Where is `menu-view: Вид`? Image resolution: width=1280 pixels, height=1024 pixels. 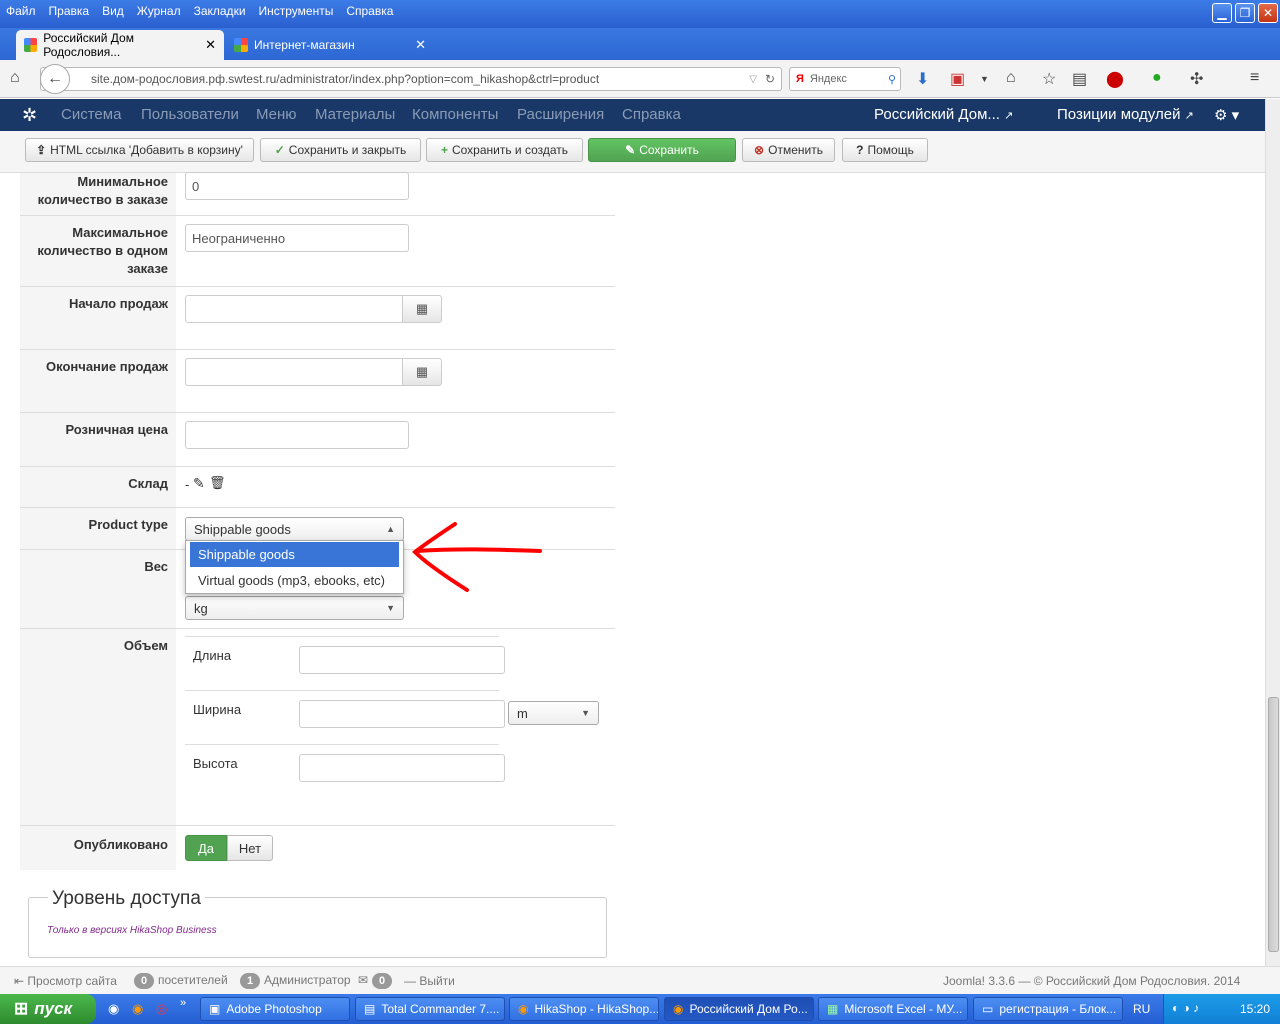
menu-view: Вид is located at coordinates (113, 11).